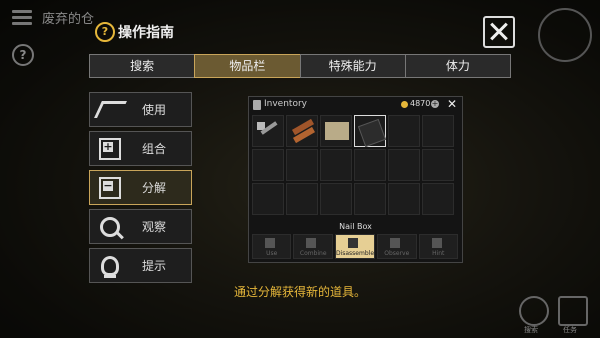  Describe the element at coordinates (452, 104) in the screenshot. I see `inventory-close-icon: ✕` at that location.